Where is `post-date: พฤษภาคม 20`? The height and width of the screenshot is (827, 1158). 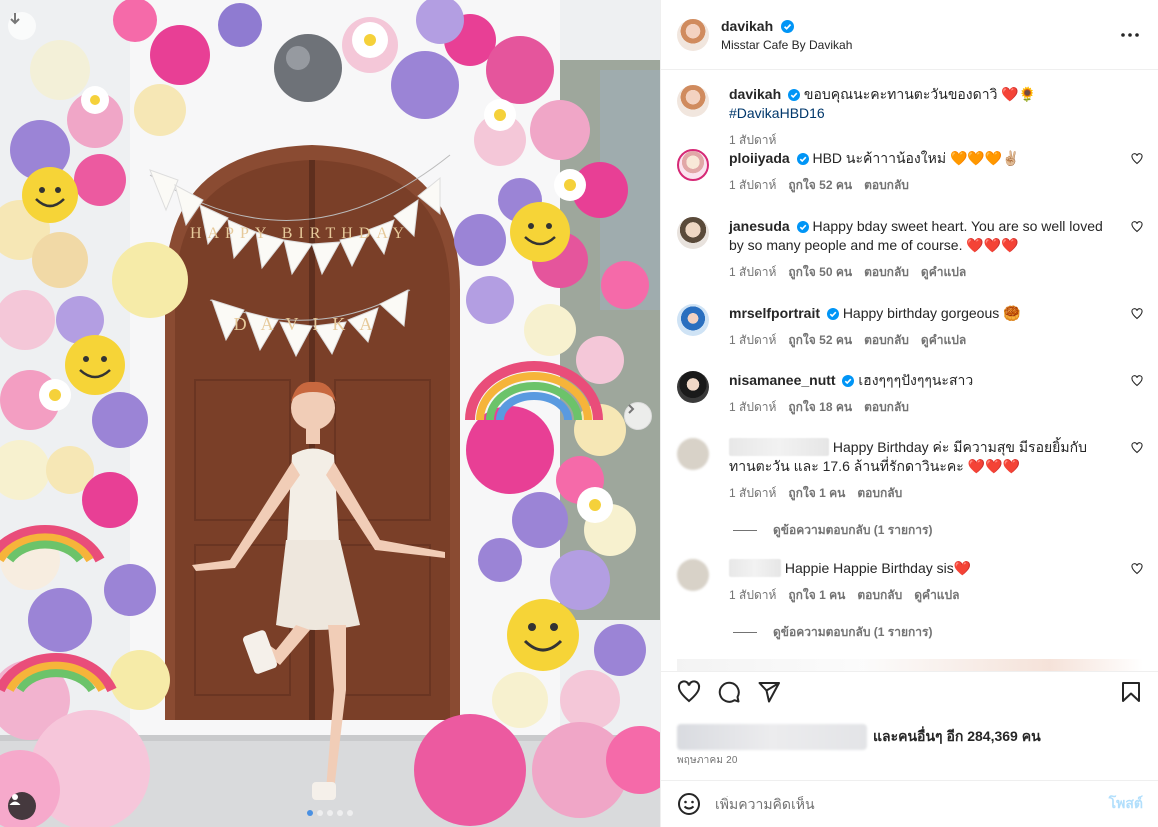 post-date: พฤษภาคม 20 is located at coordinates (707, 760).